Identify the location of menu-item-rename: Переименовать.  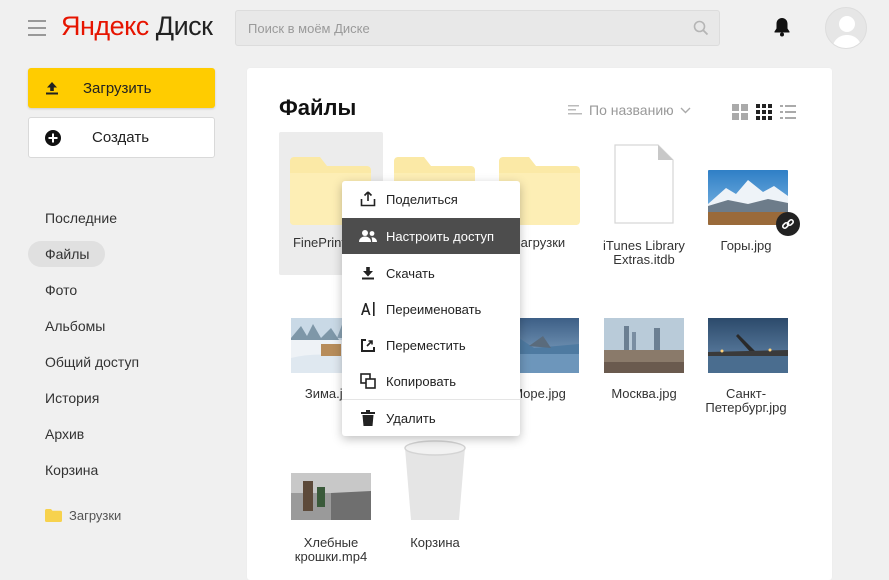
(431, 309).